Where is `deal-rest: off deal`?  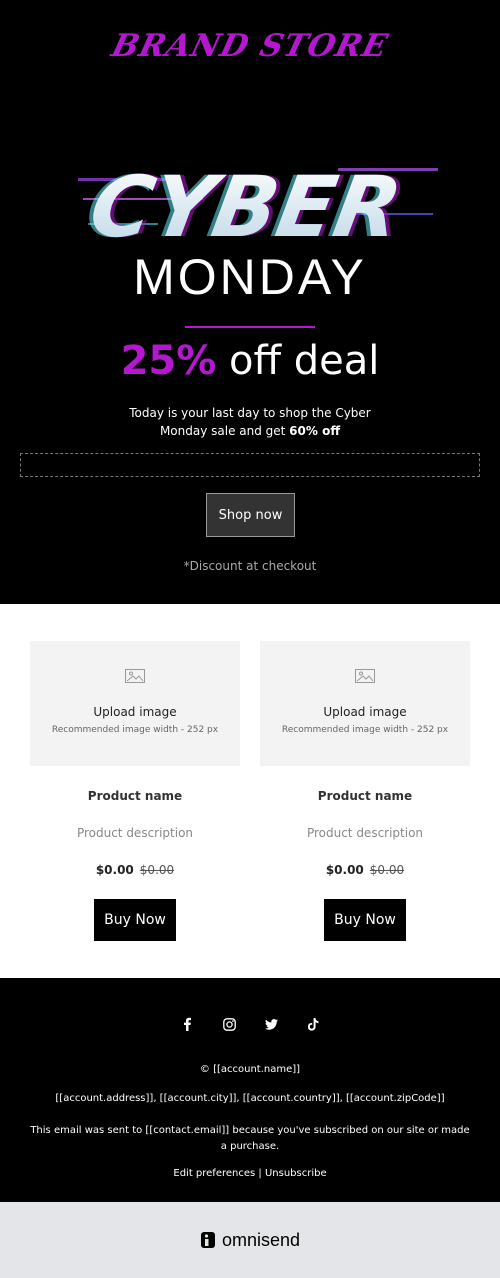 deal-rest: off deal is located at coordinates (298, 361).